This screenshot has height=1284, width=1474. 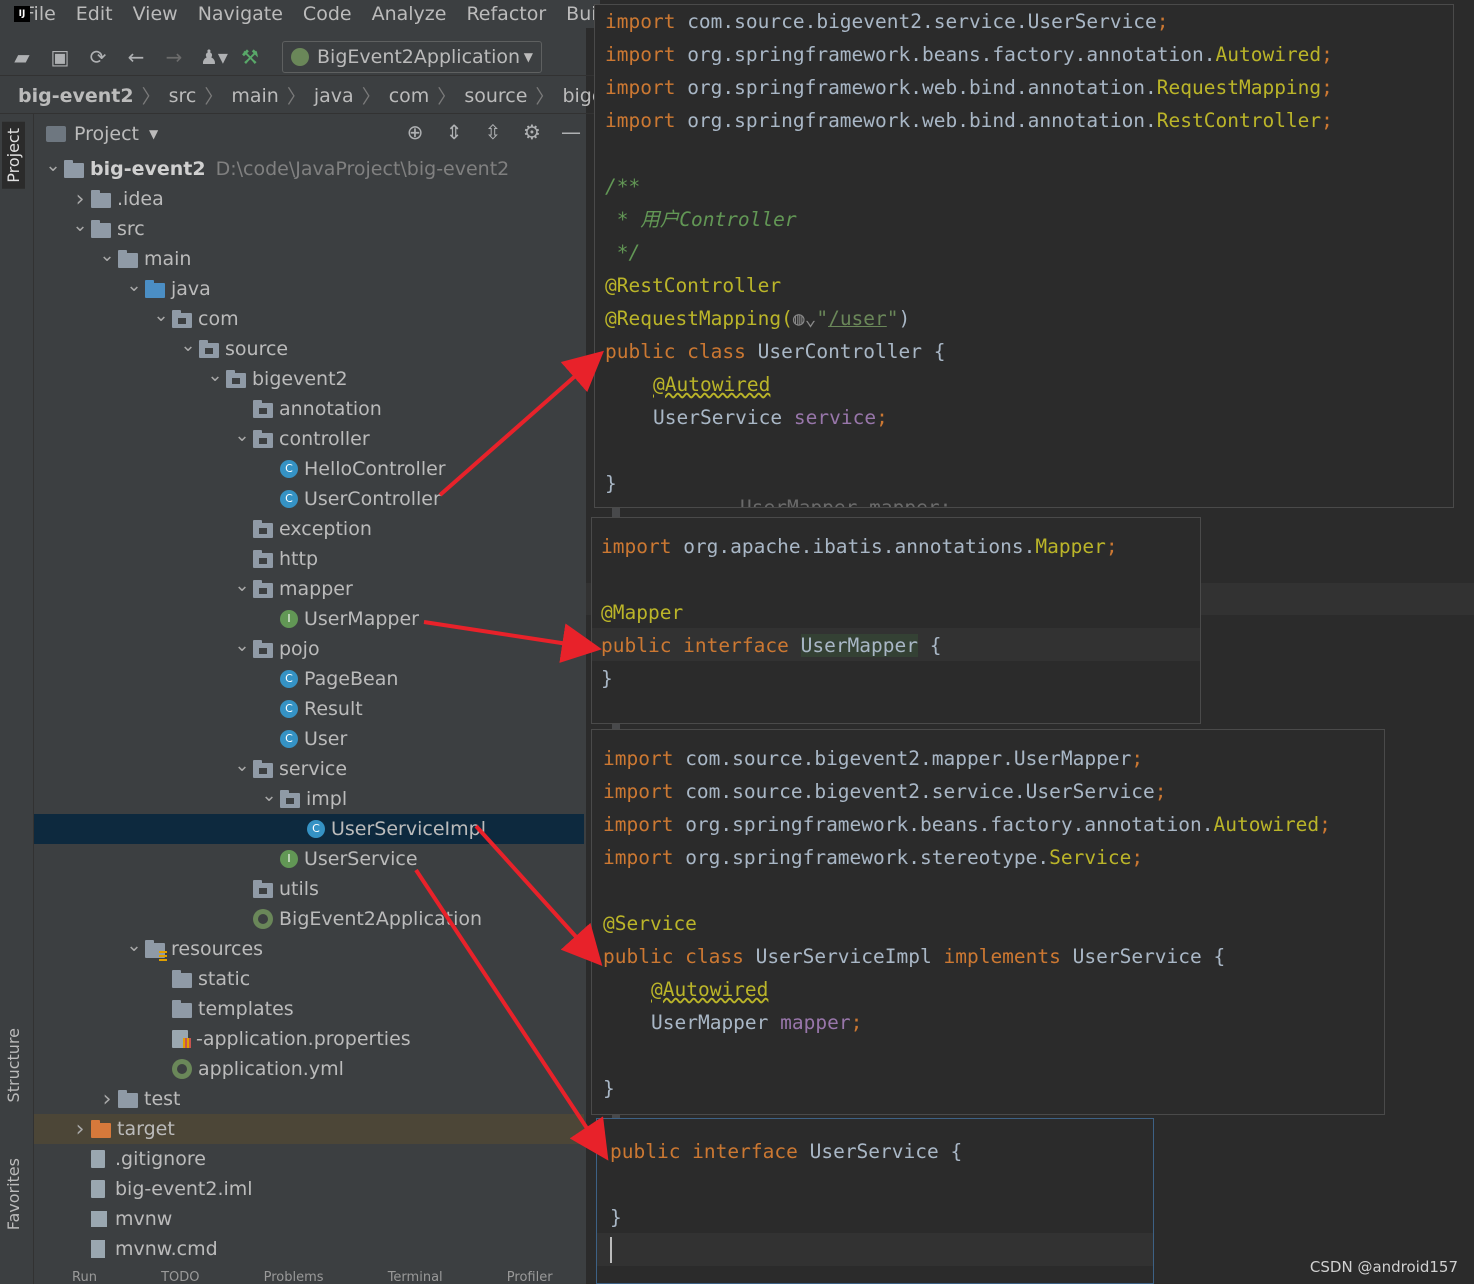 What do you see at coordinates (309, 1009) in the screenshot?
I see `tree-node: ›templates` at bounding box center [309, 1009].